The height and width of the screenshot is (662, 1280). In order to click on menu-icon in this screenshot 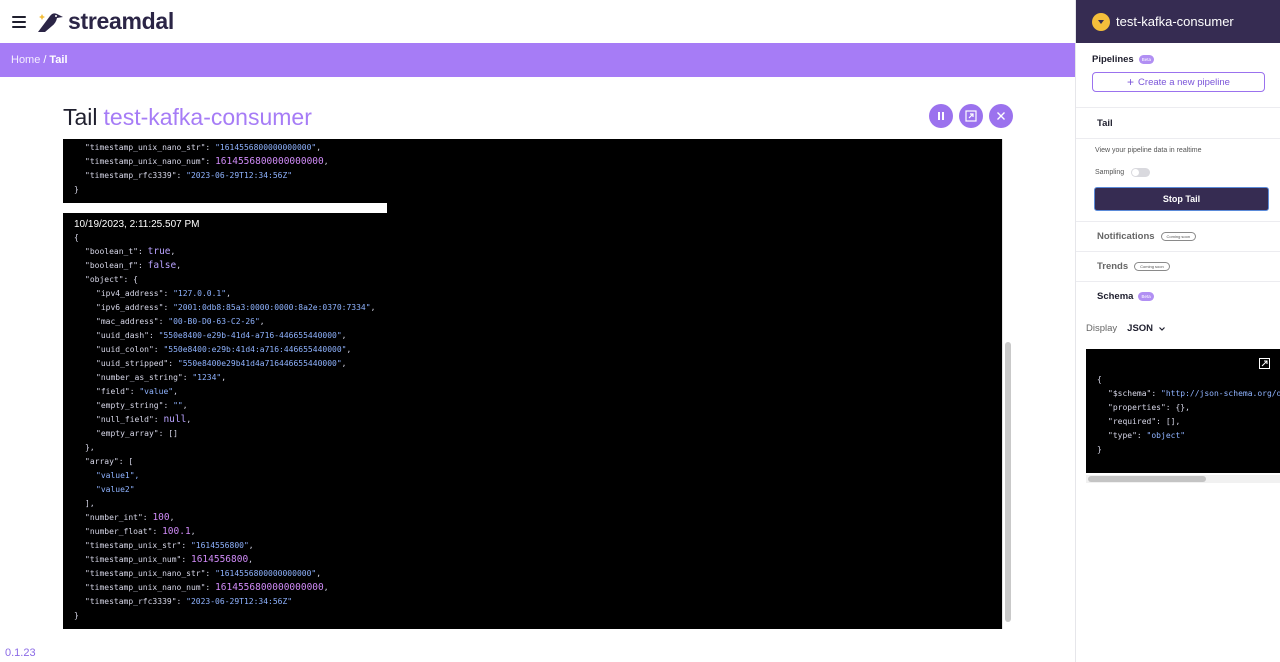, I will do `click(19, 21)`.